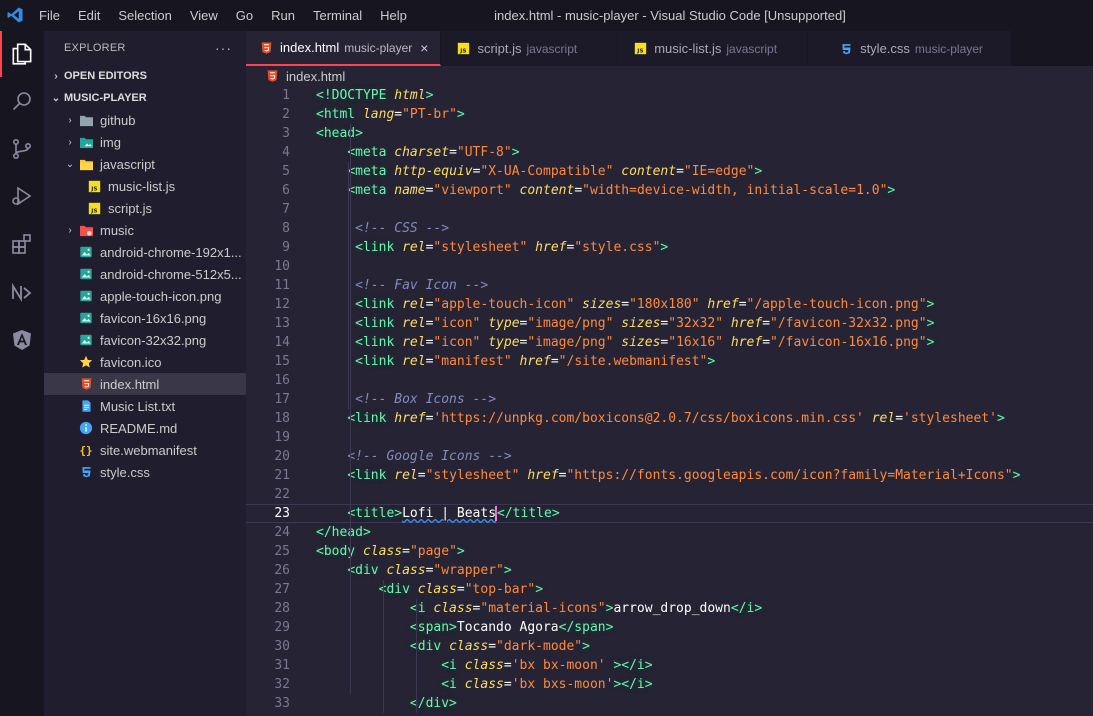 The width and height of the screenshot is (1093, 716). Describe the element at coordinates (22, 340) in the screenshot. I see `angular-icon` at that location.